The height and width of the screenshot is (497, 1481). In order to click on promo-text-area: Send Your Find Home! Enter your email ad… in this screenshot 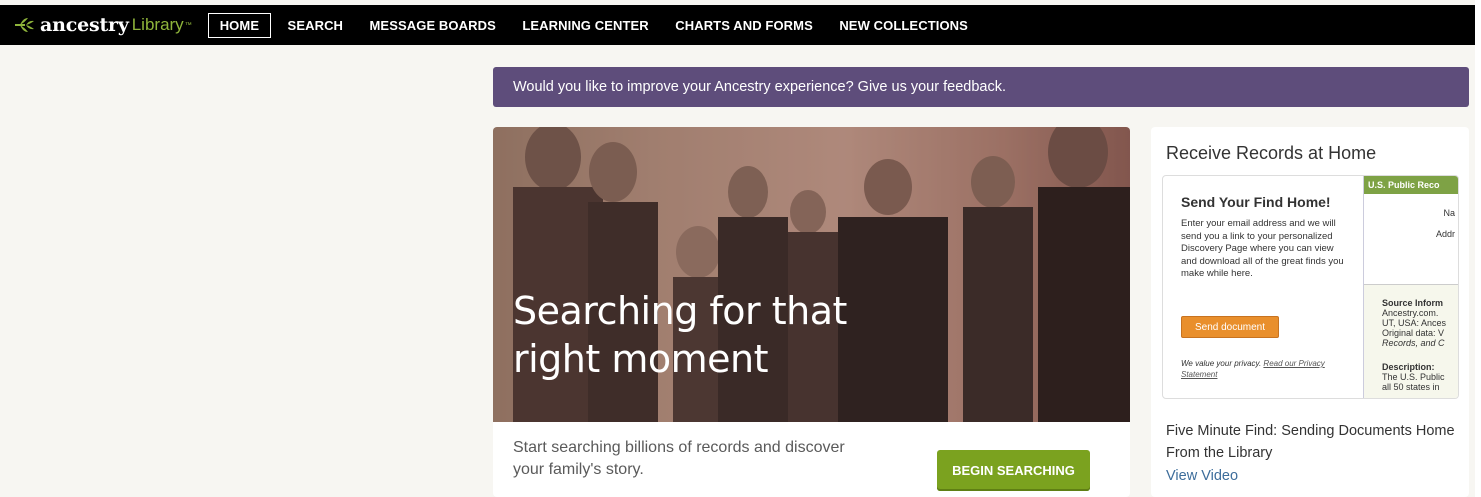, I will do `click(1263, 287)`.